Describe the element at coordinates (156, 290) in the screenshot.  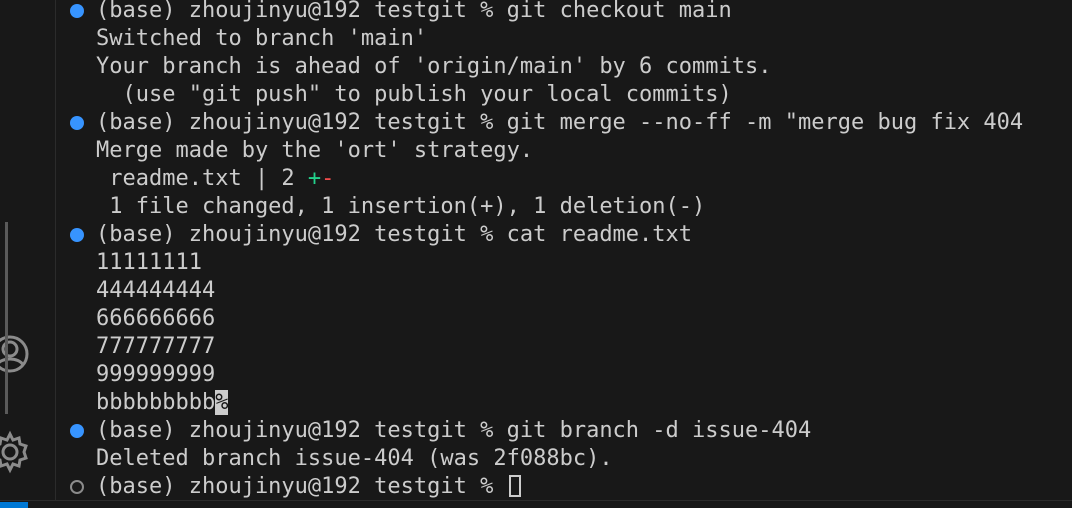
I see `terminal-output-line: 444444444` at that location.